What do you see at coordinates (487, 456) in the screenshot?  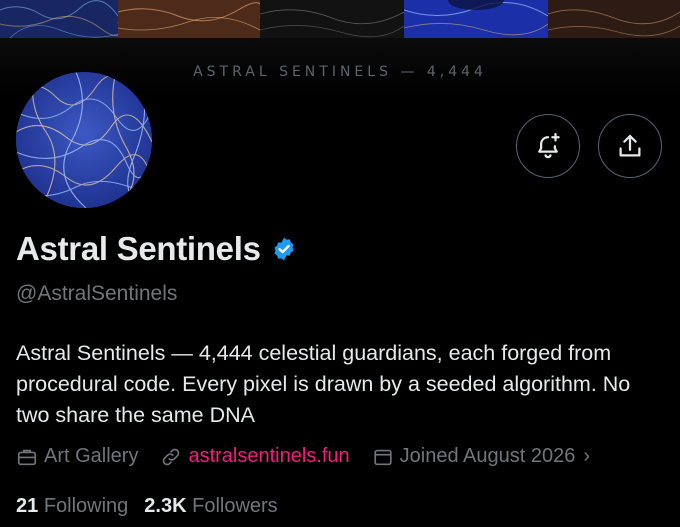 I see `joined-label: Joined August 2026` at bounding box center [487, 456].